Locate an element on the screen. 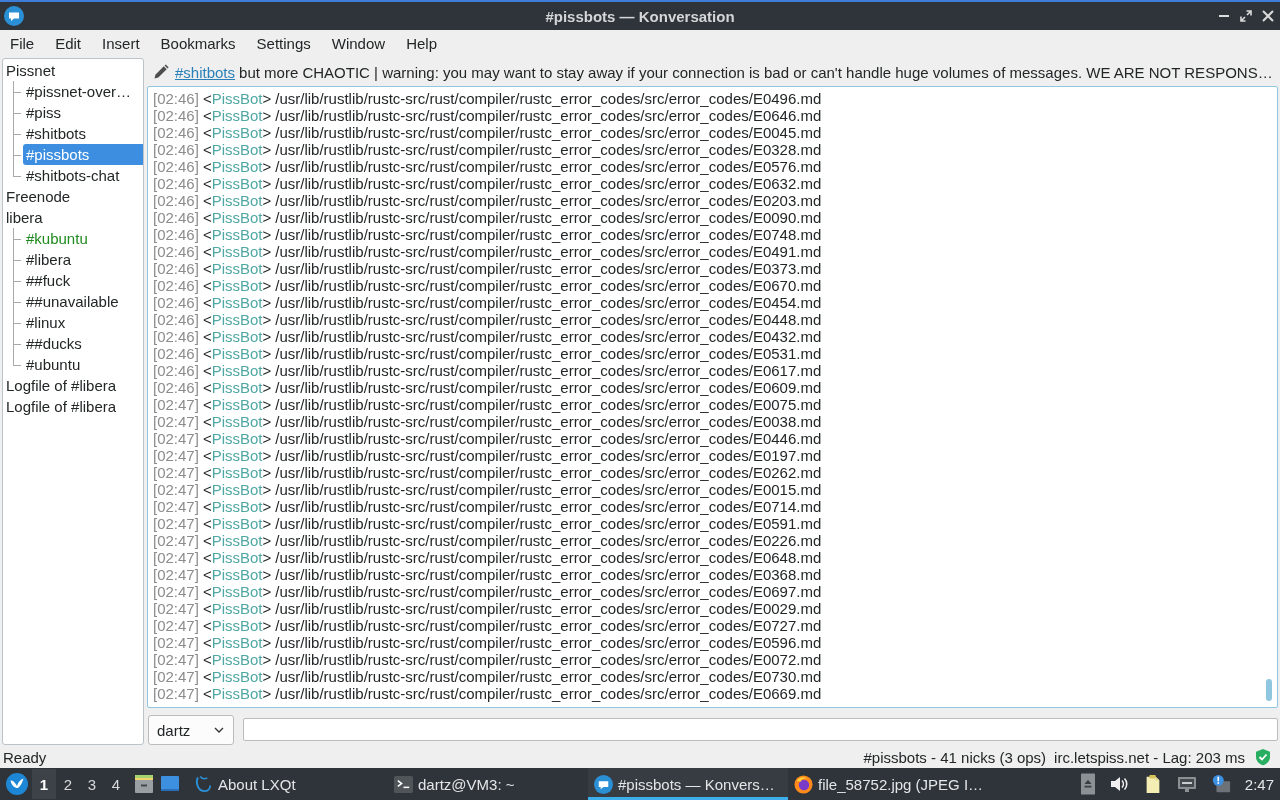 The width and height of the screenshot is (1280, 800). desktop-button: 1 is located at coordinates (44, 784).